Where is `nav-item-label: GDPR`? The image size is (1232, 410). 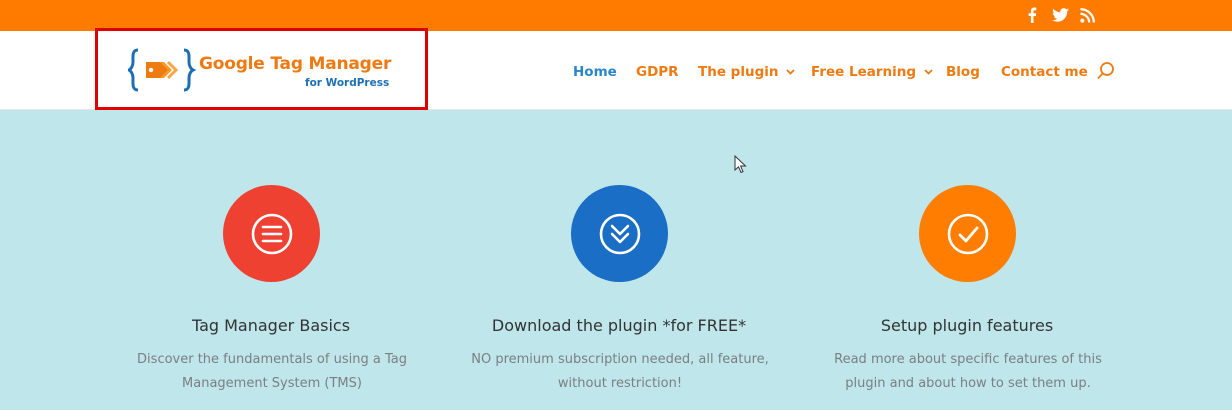
nav-item-label: GDPR is located at coordinates (657, 72).